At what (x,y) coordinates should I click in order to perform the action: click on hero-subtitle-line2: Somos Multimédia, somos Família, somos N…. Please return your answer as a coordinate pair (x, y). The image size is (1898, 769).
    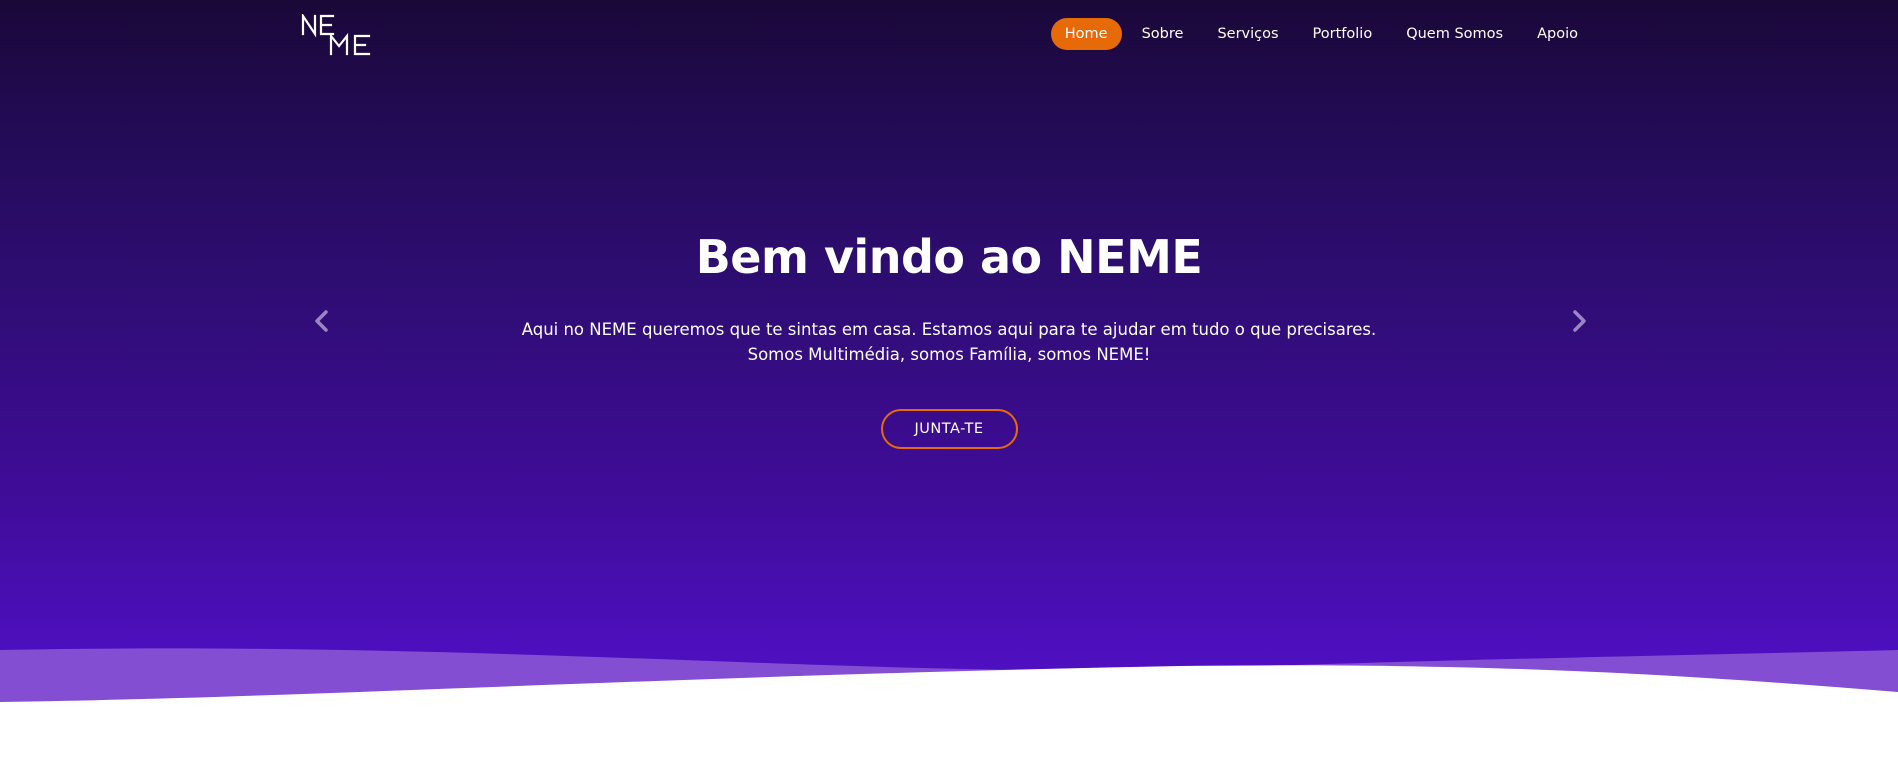
    Looking at the image, I should click on (949, 354).